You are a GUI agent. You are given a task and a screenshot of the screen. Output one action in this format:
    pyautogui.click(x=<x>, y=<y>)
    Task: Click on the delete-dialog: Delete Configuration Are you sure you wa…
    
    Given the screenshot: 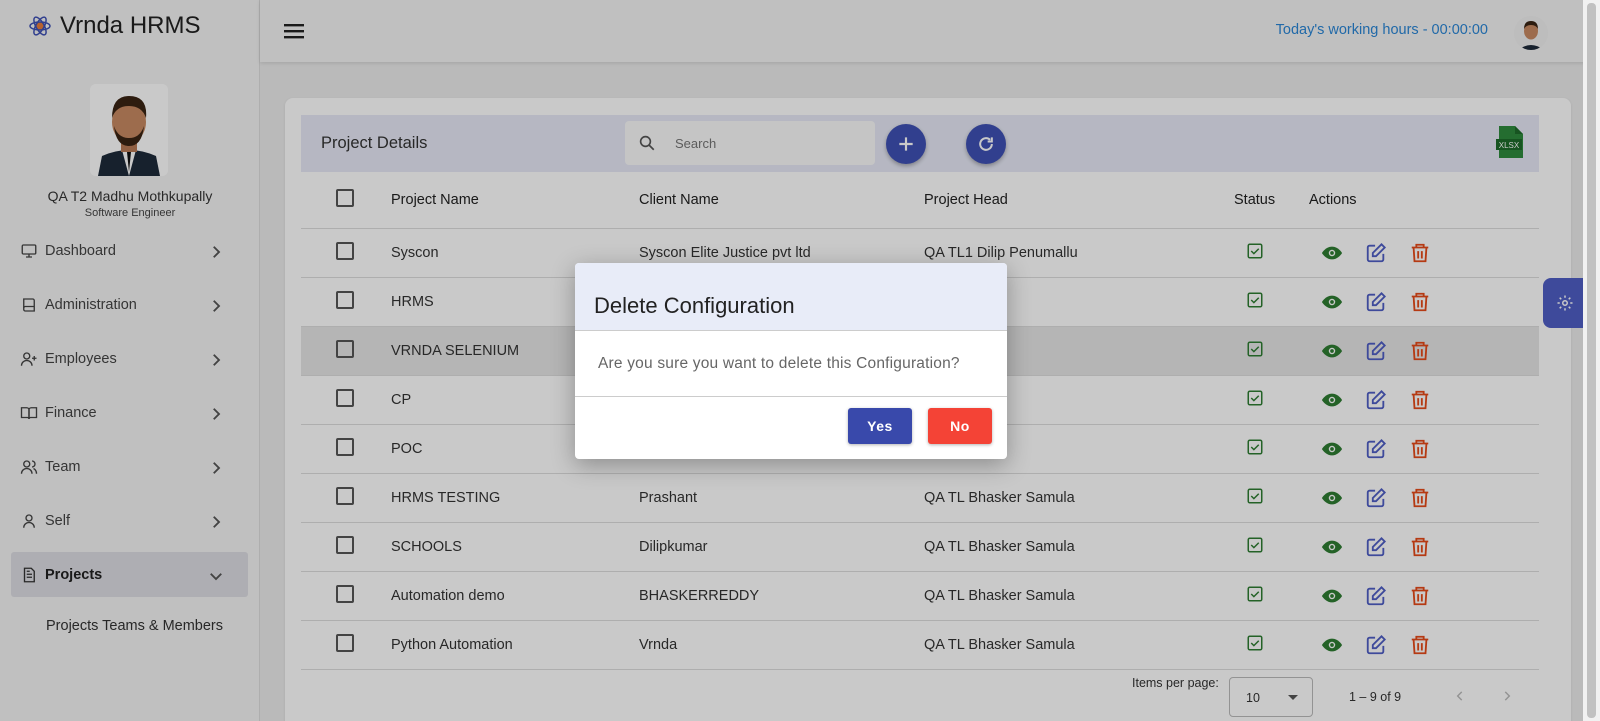 What is the action you would take?
    pyautogui.click(x=791, y=361)
    